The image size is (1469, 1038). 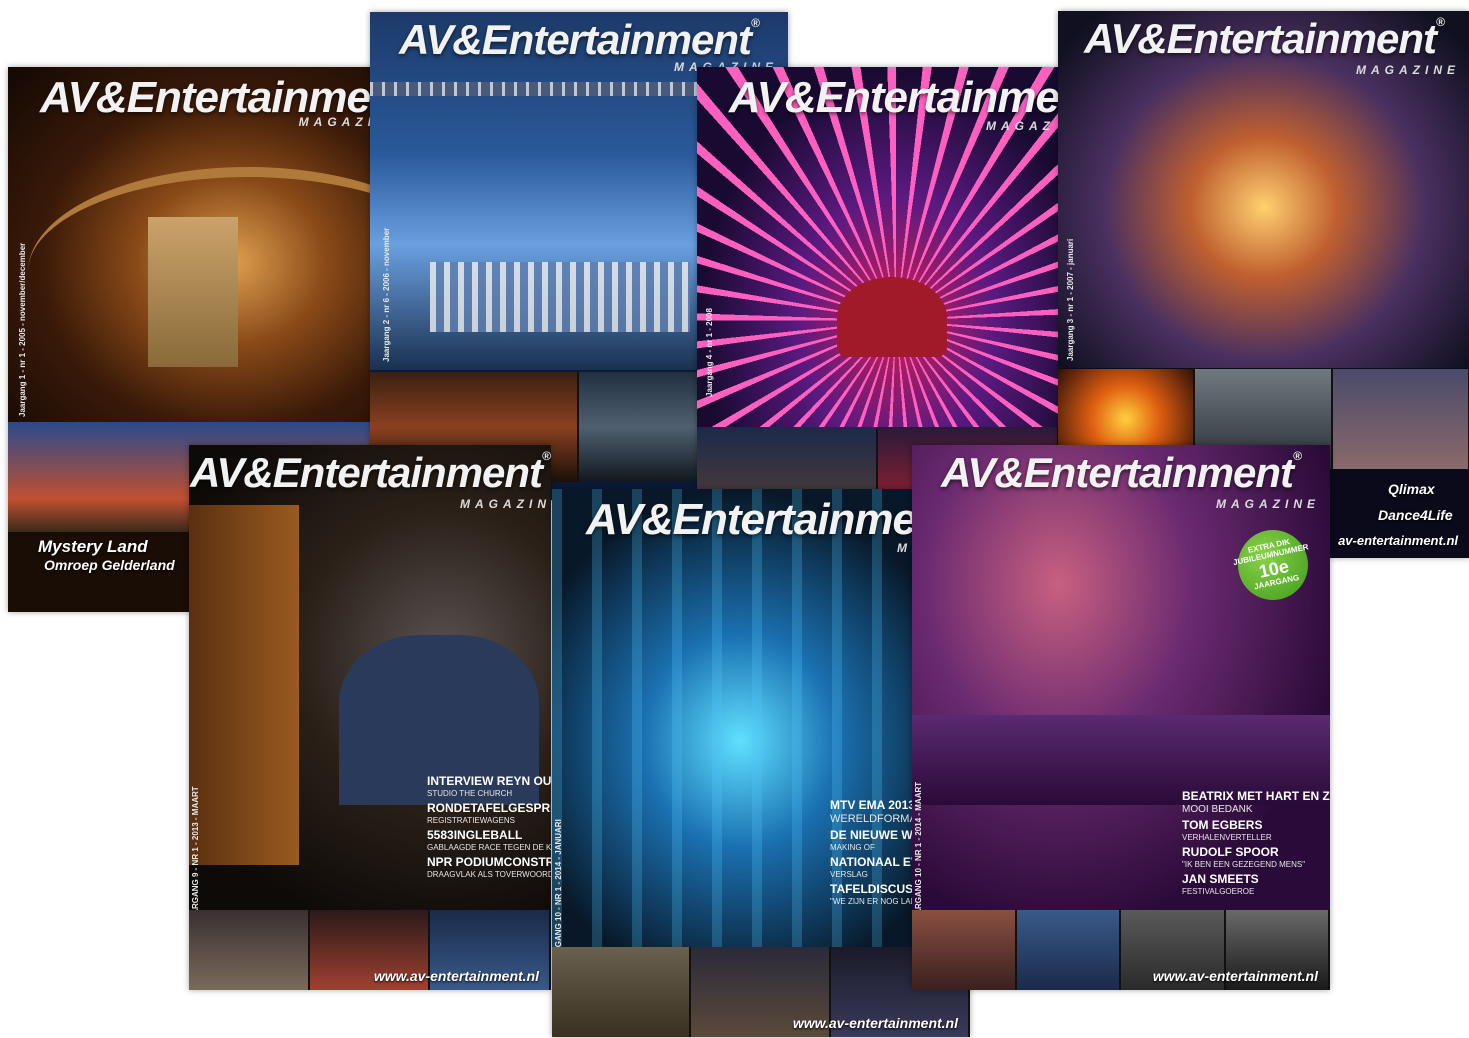 What do you see at coordinates (1217, 809) in the screenshot?
I see `headline-subtitle: MOOI BEDANK` at bounding box center [1217, 809].